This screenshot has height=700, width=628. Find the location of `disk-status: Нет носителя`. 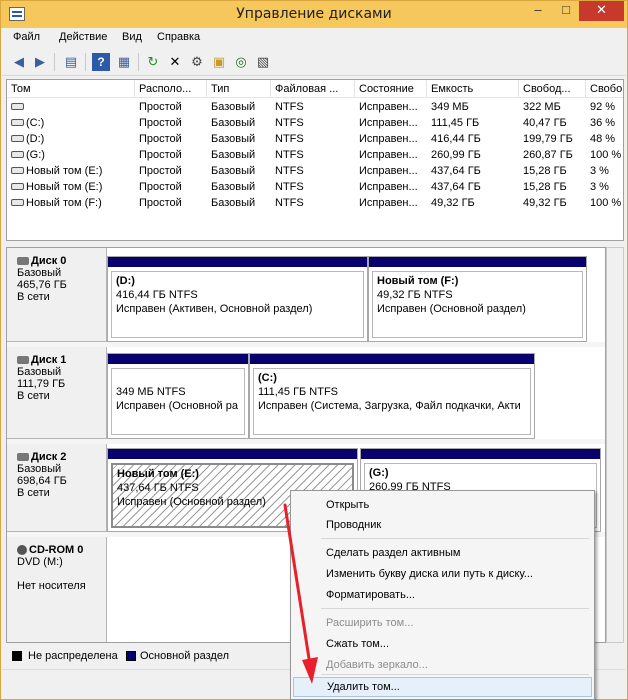

disk-status: Нет носителя is located at coordinates (51, 586).